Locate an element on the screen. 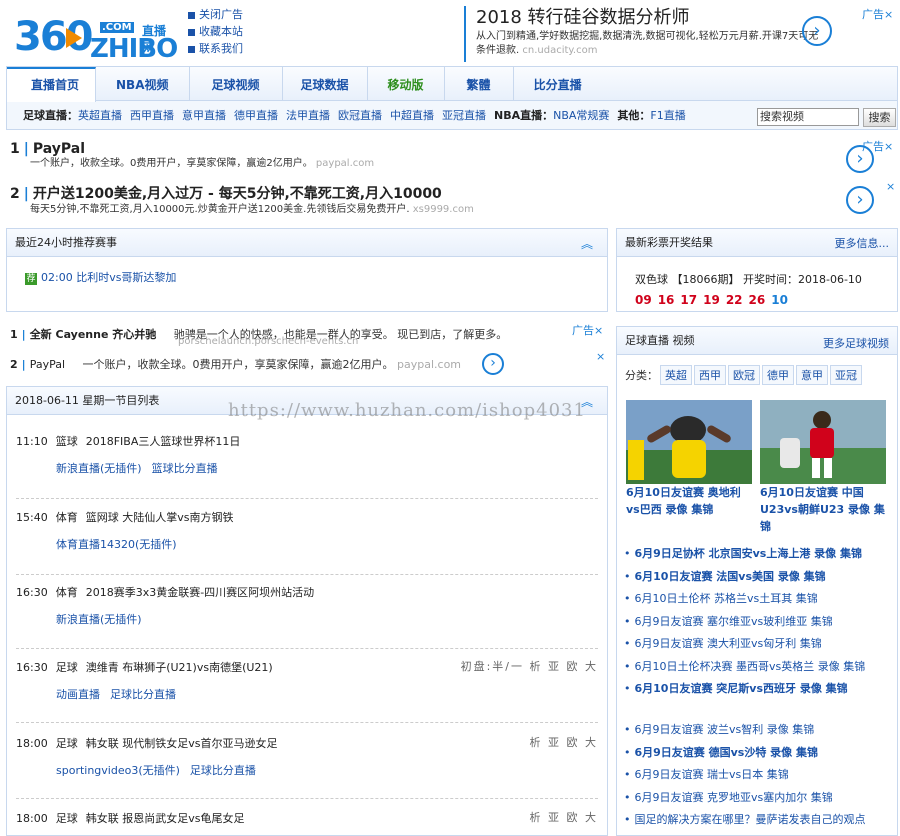  video-link: 6月9日友谊赛 波兰vs智利 录像 集锦 is located at coordinates (725, 729).